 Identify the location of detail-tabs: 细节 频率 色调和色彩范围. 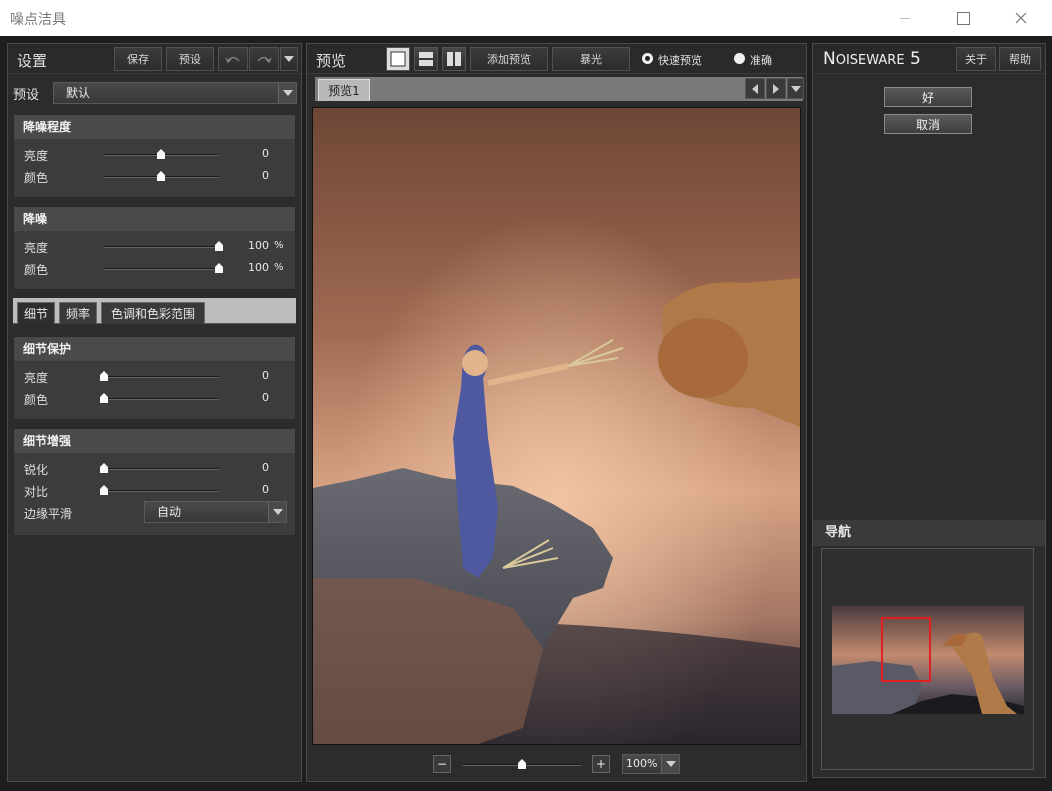
(154, 311).